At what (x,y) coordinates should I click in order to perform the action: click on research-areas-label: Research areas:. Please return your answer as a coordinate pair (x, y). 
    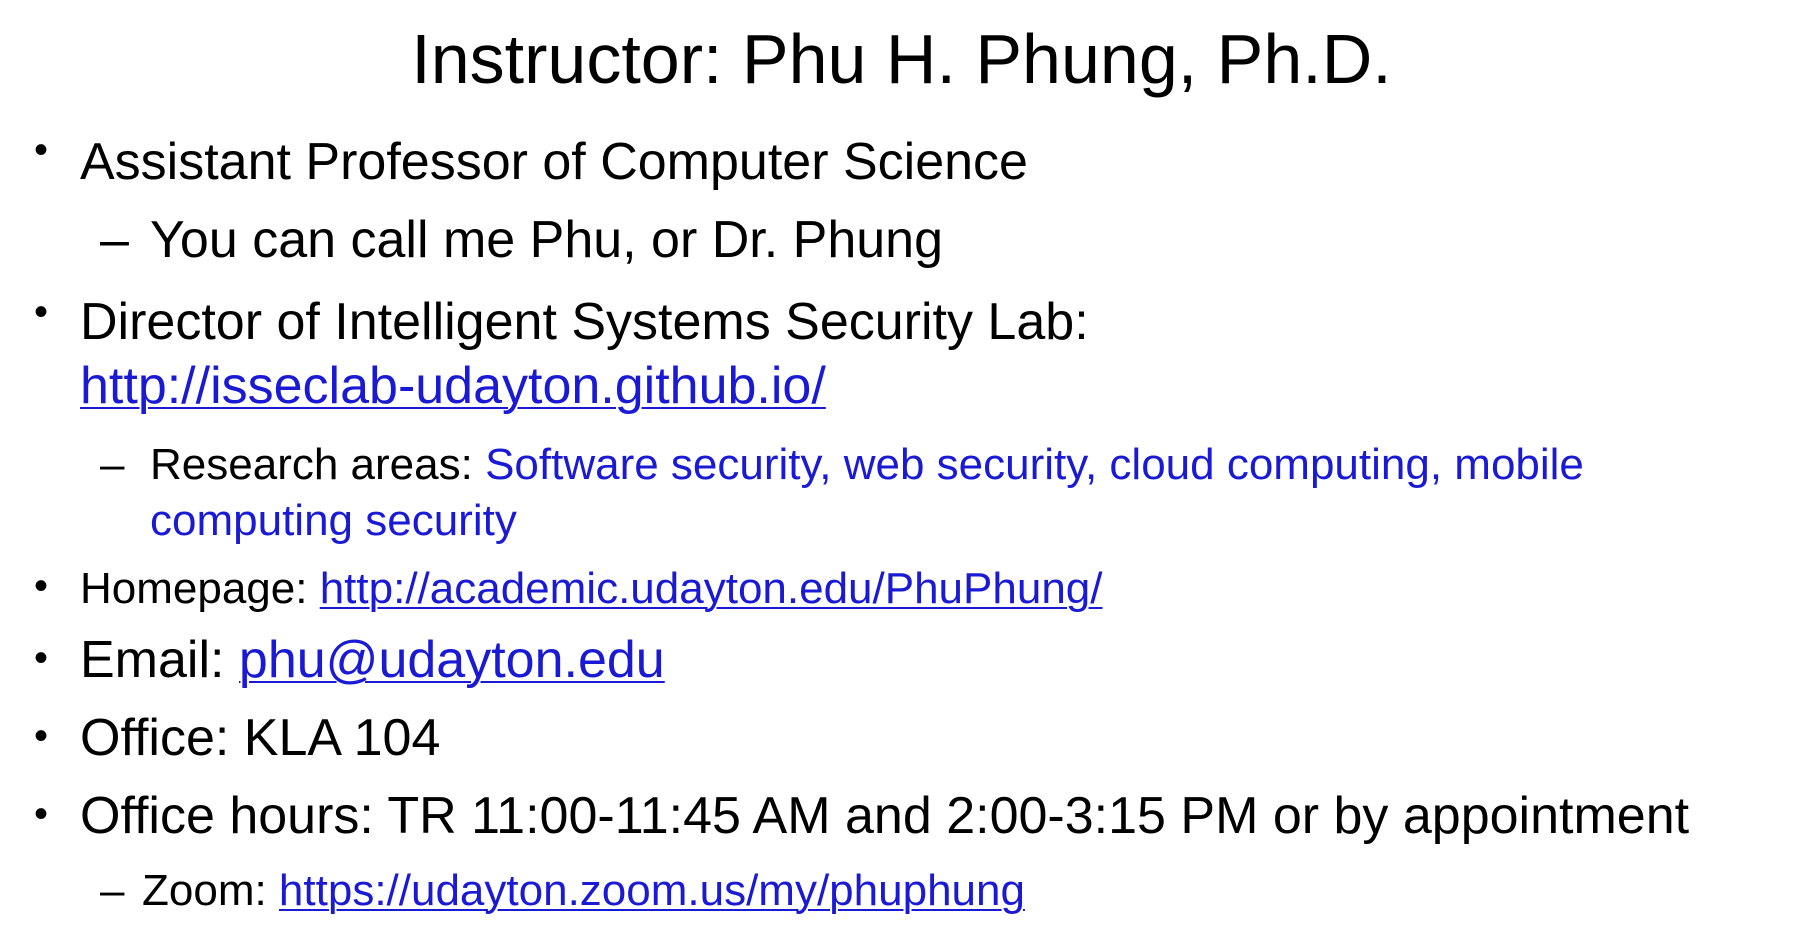
    Looking at the image, I should click on (318, 464).